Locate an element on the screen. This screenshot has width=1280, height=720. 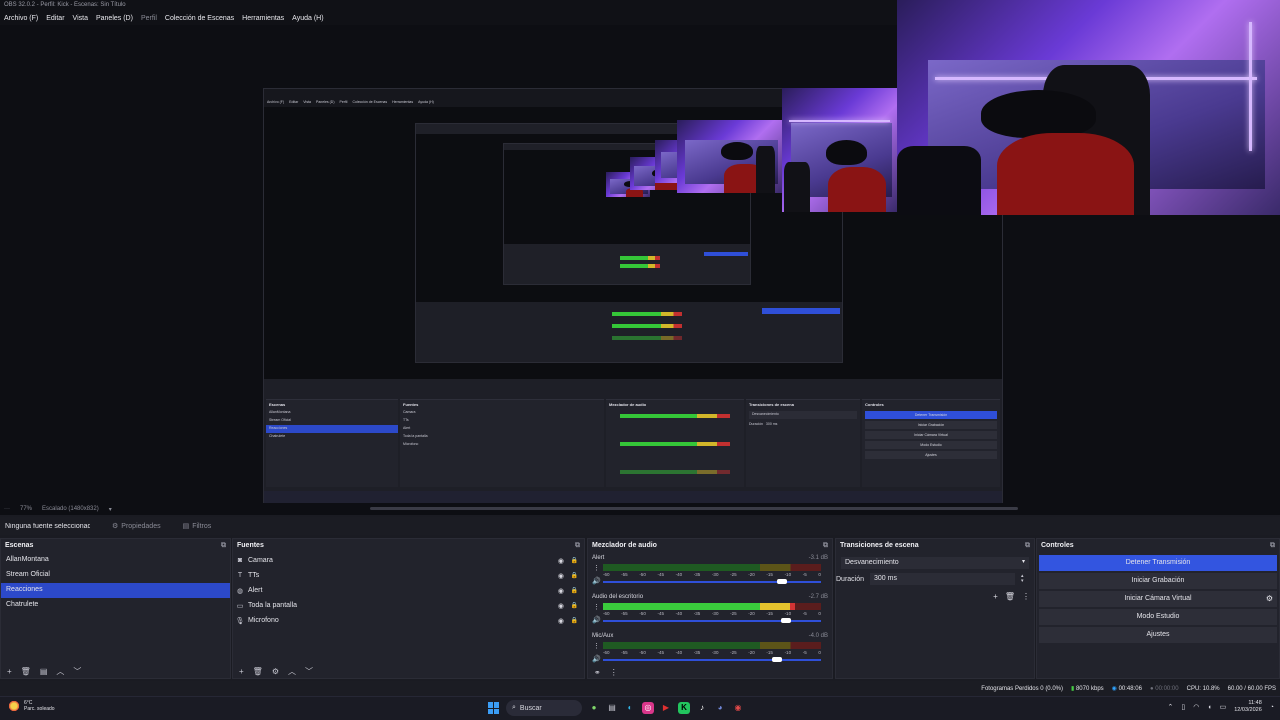
link-icon: ⚭ is located at coordinates (597, 672).